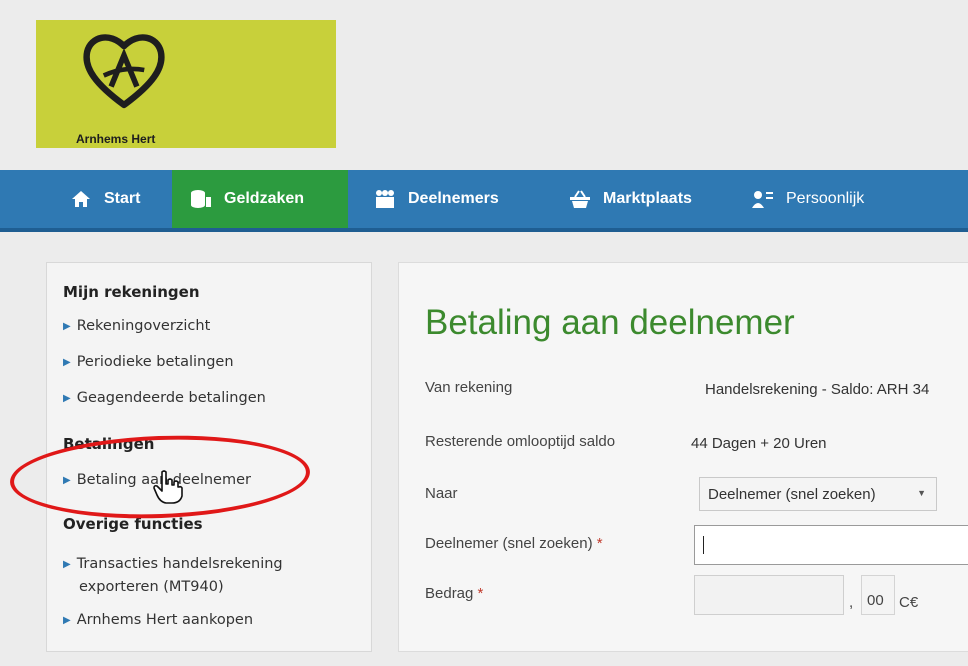  I want to click on label-resterende-omlooptijd: Resterende omlooptijd saldo, so click(520, 441).